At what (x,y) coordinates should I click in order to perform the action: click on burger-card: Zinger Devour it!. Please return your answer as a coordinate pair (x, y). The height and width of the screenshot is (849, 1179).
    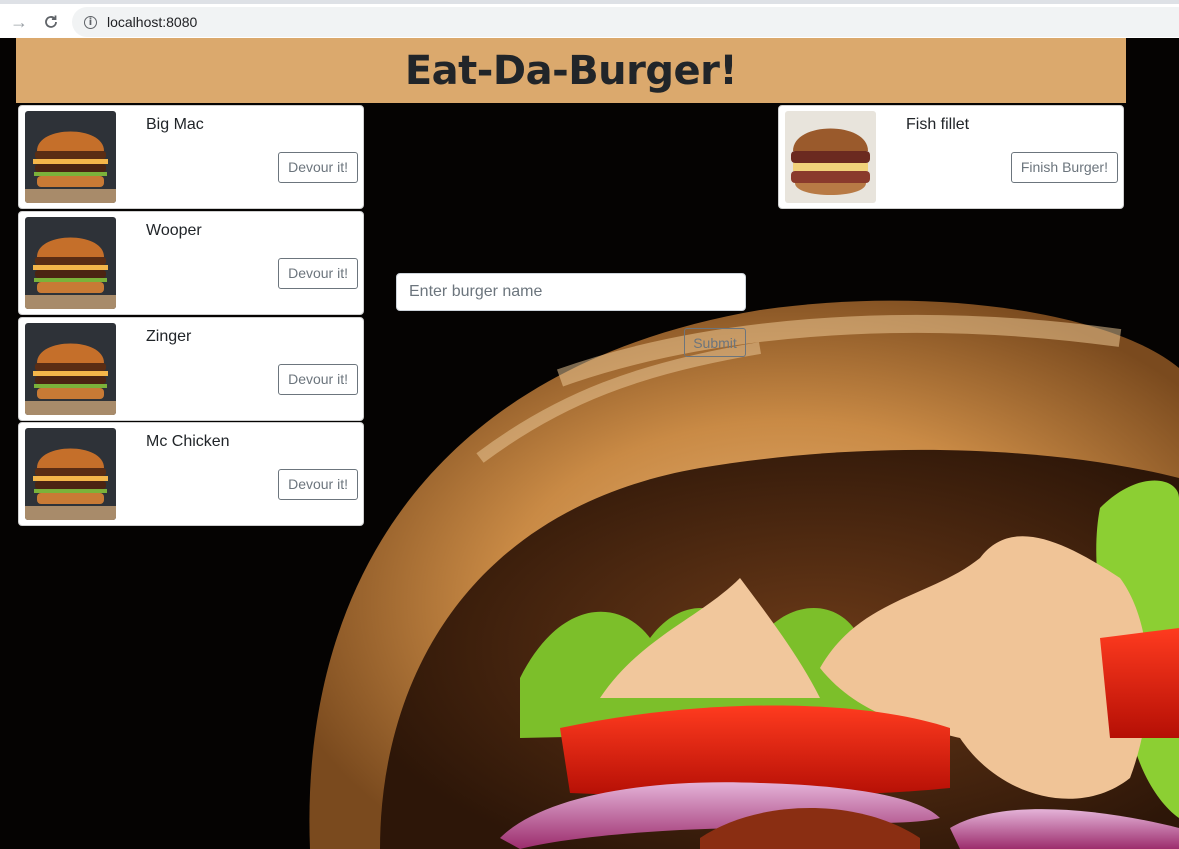
    Looking at the image, I should click on (191, 369).